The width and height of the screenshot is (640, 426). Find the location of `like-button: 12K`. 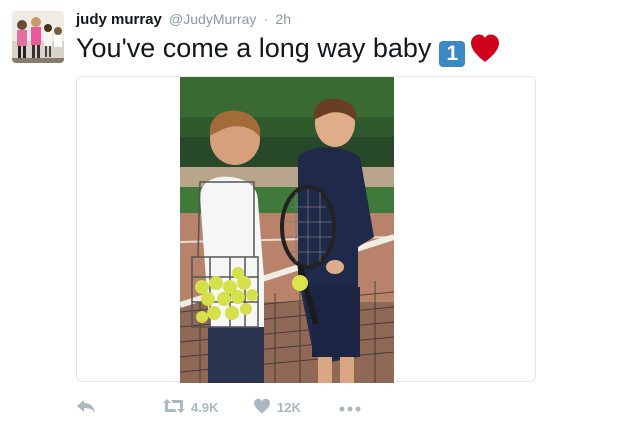

like-button: 12K is located at coordinates (277, 407).